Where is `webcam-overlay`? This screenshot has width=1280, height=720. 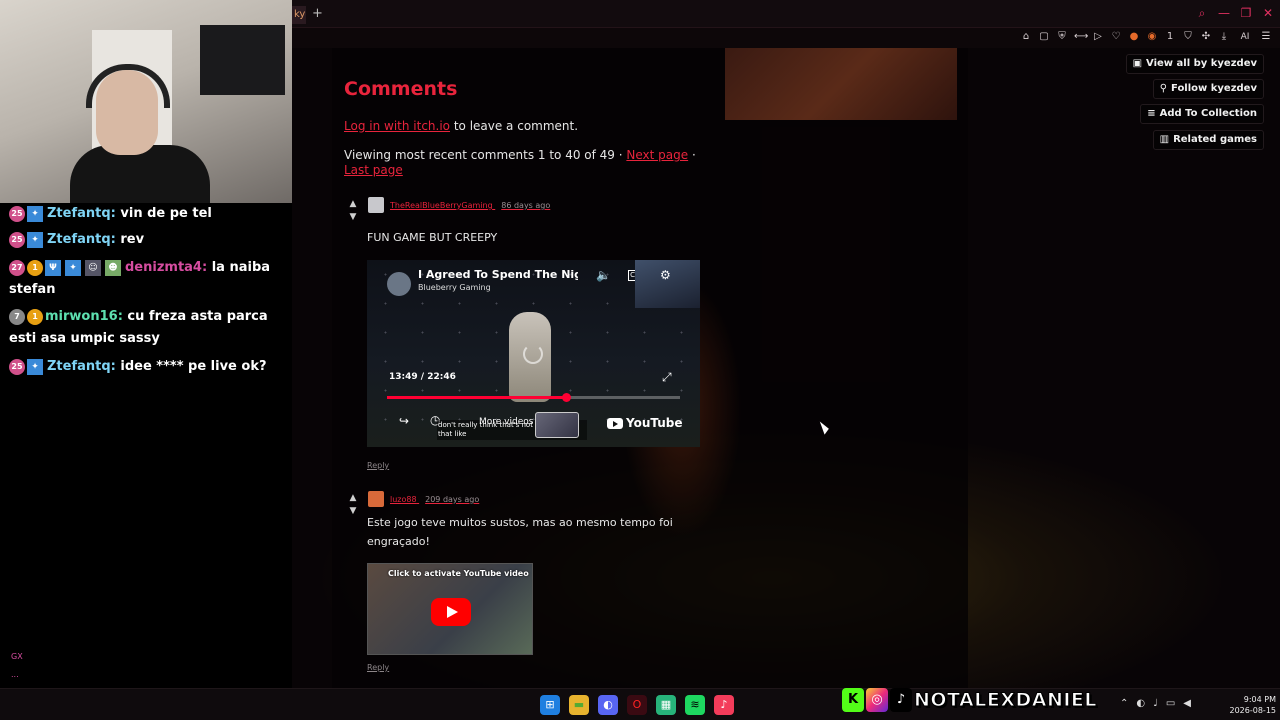
webcam-overlay is located at coordinates (146, 101).